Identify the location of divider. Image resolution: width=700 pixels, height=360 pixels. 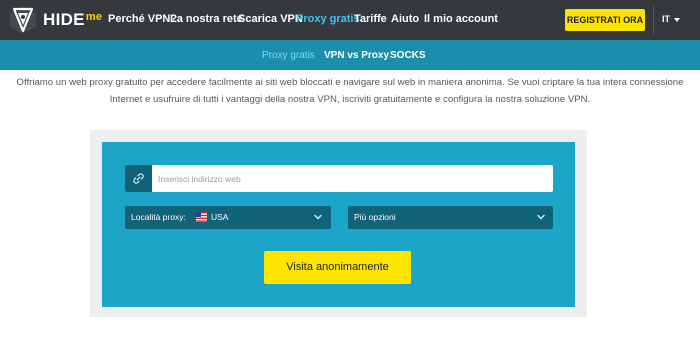
(653, 20).